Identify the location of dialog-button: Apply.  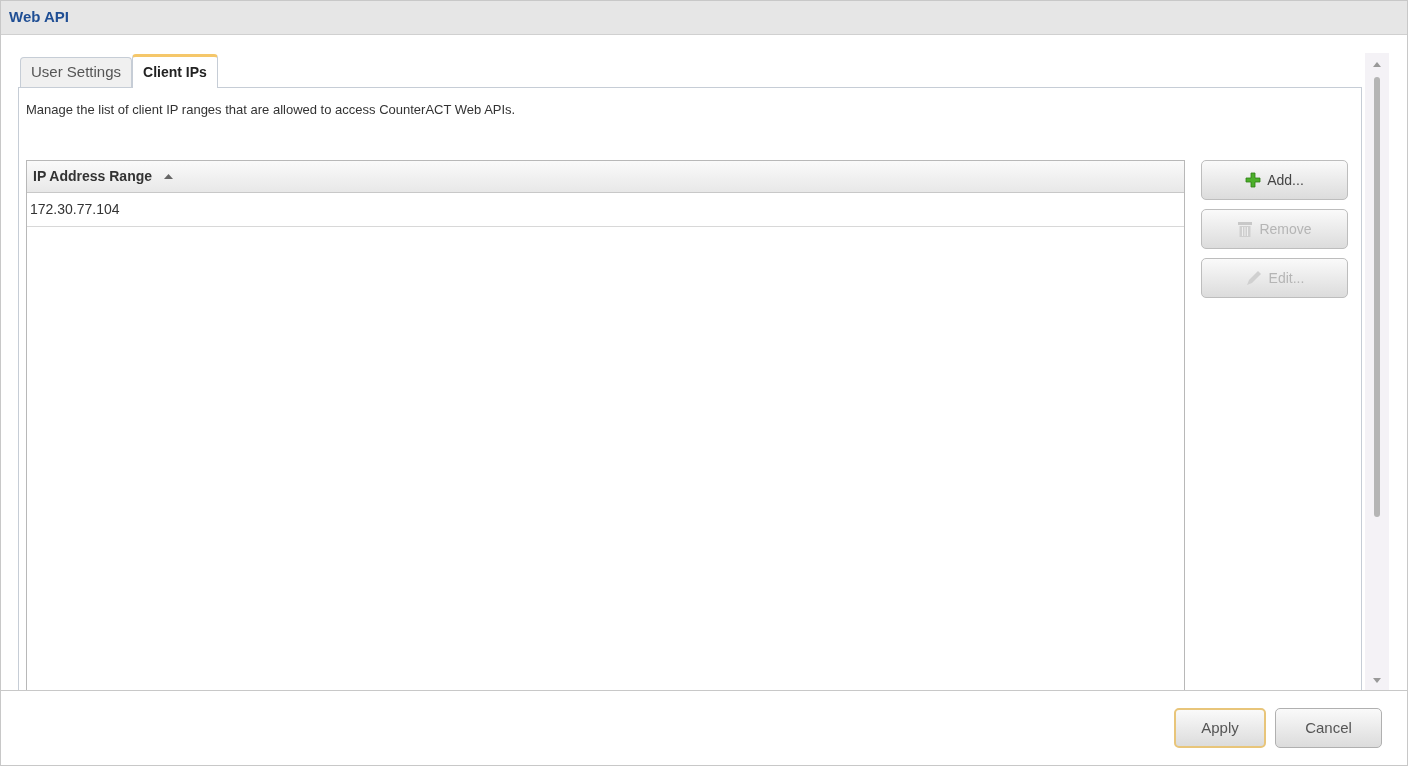
(1220, 728).